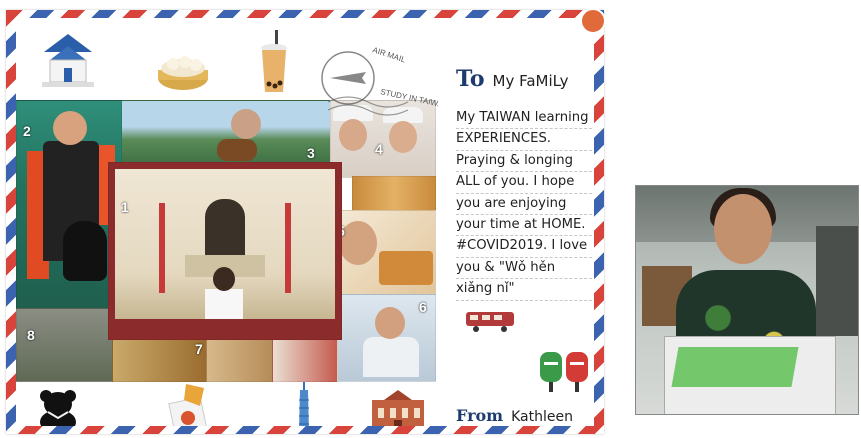  What do you see at coordinates (188, 405) in the screenshot?
I see `sun-cake-icon` at bounding box center [188, 405].